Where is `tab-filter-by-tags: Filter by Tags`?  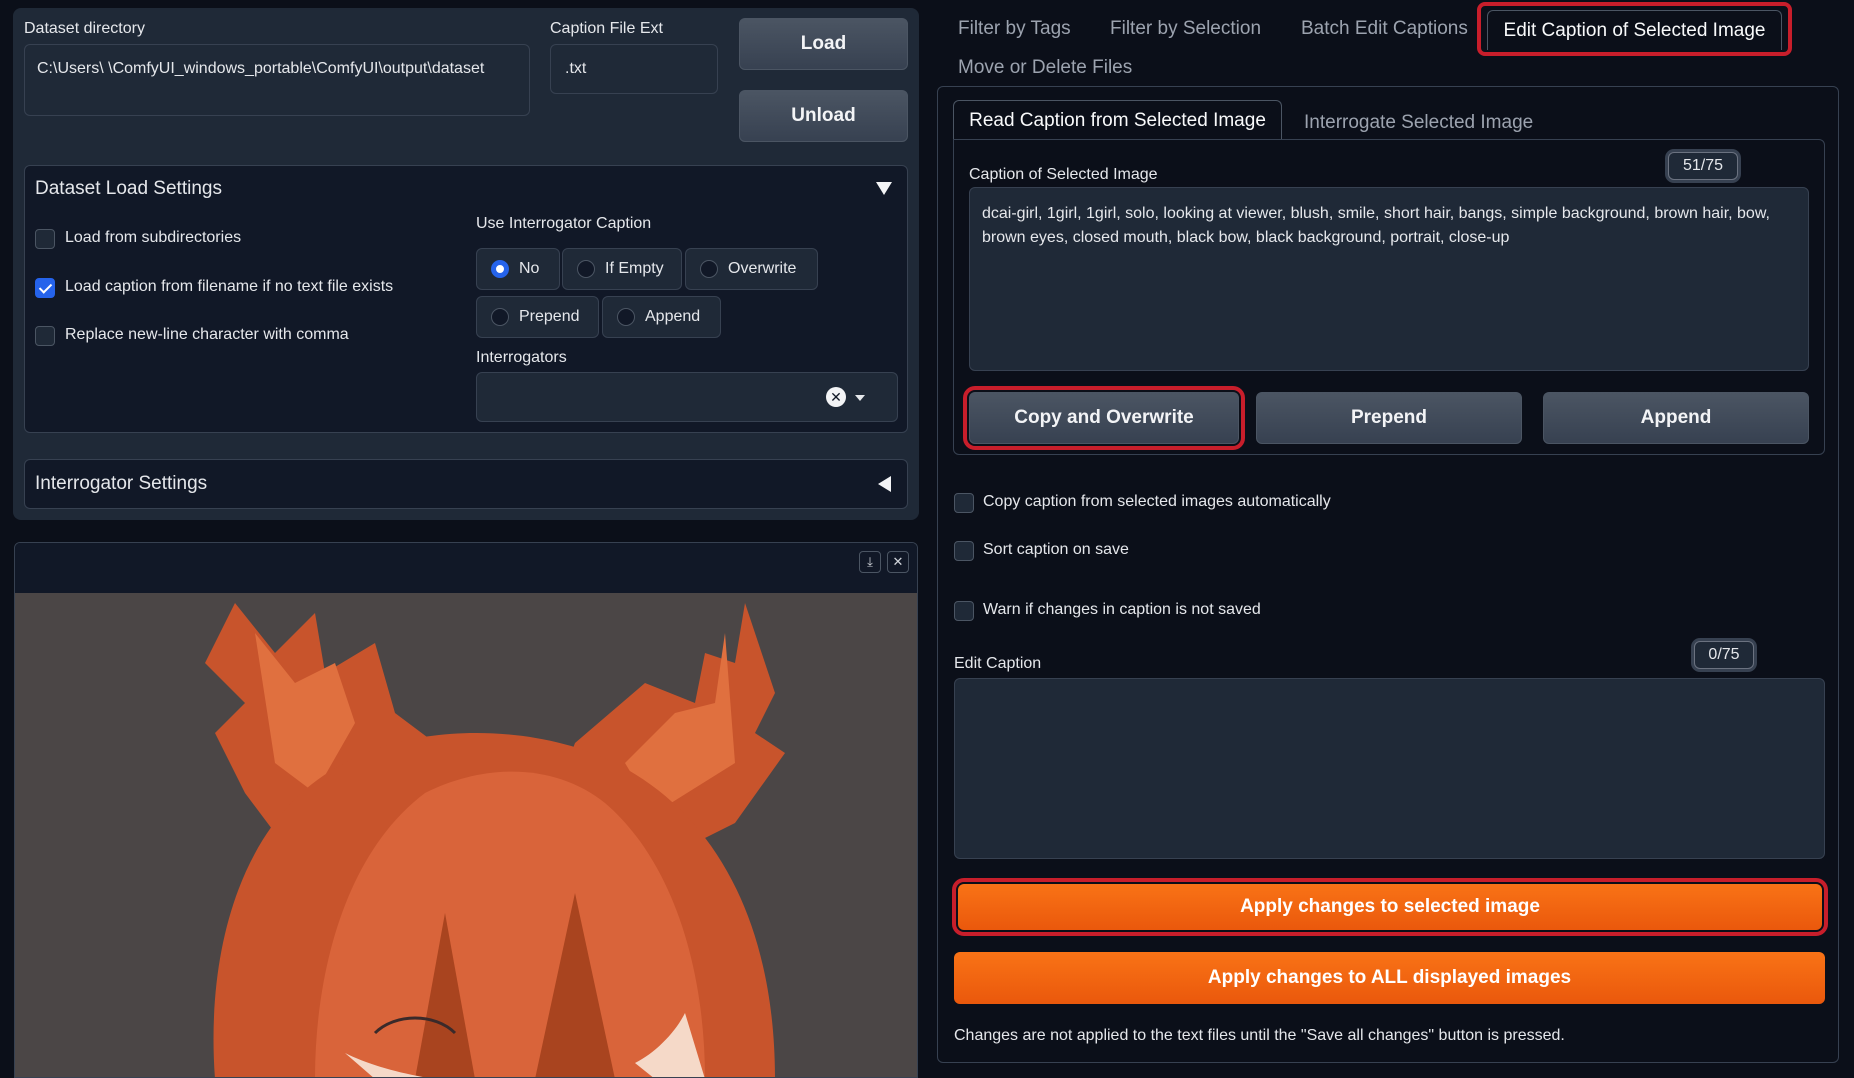
tab-filter-by-tags: Filter by Tags is located at coordinates (1014, 29).